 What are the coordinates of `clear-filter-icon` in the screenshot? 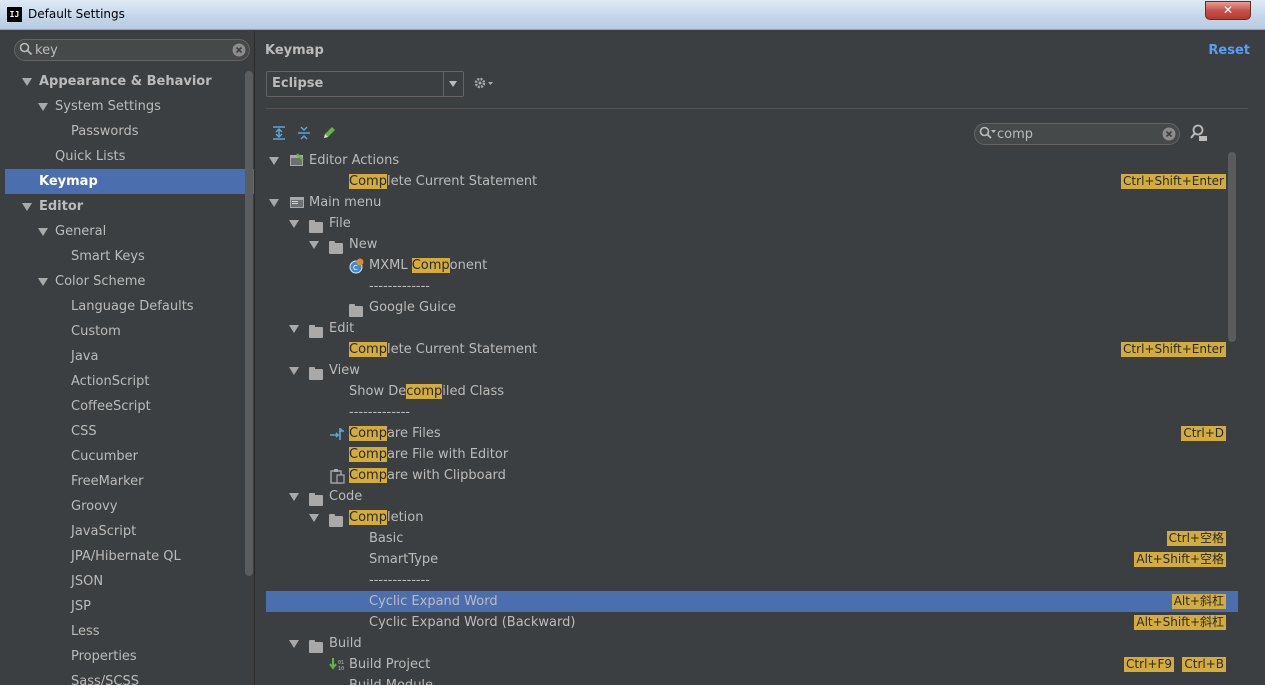 It's located at (1169, 136).